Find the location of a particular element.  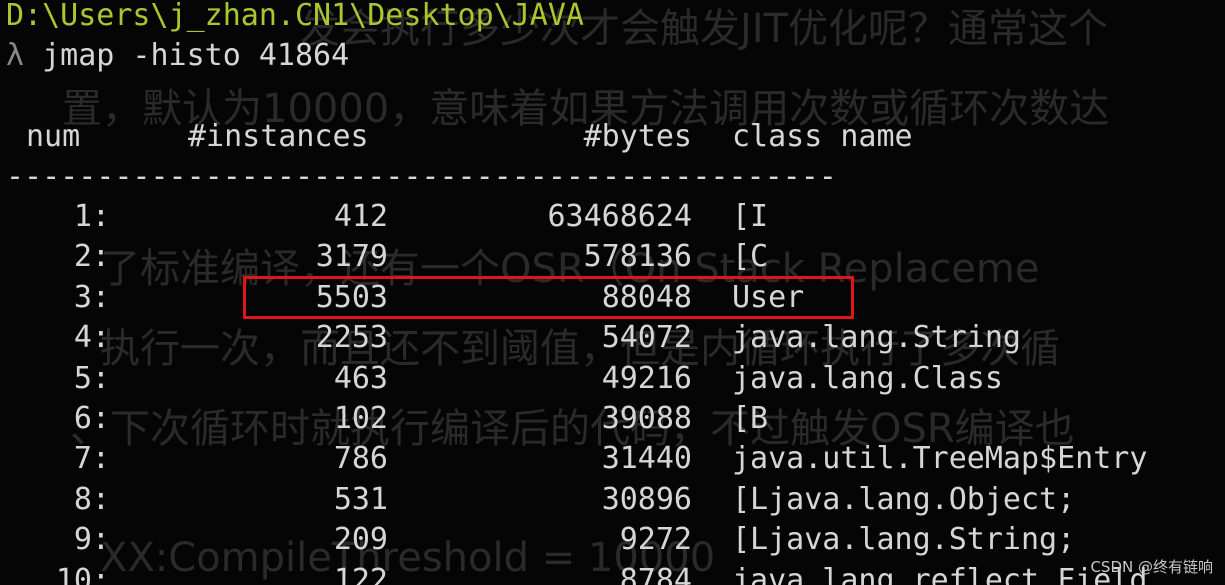

row-class-name: java.lang.reflect.Field is located at coordinates (940, 574).